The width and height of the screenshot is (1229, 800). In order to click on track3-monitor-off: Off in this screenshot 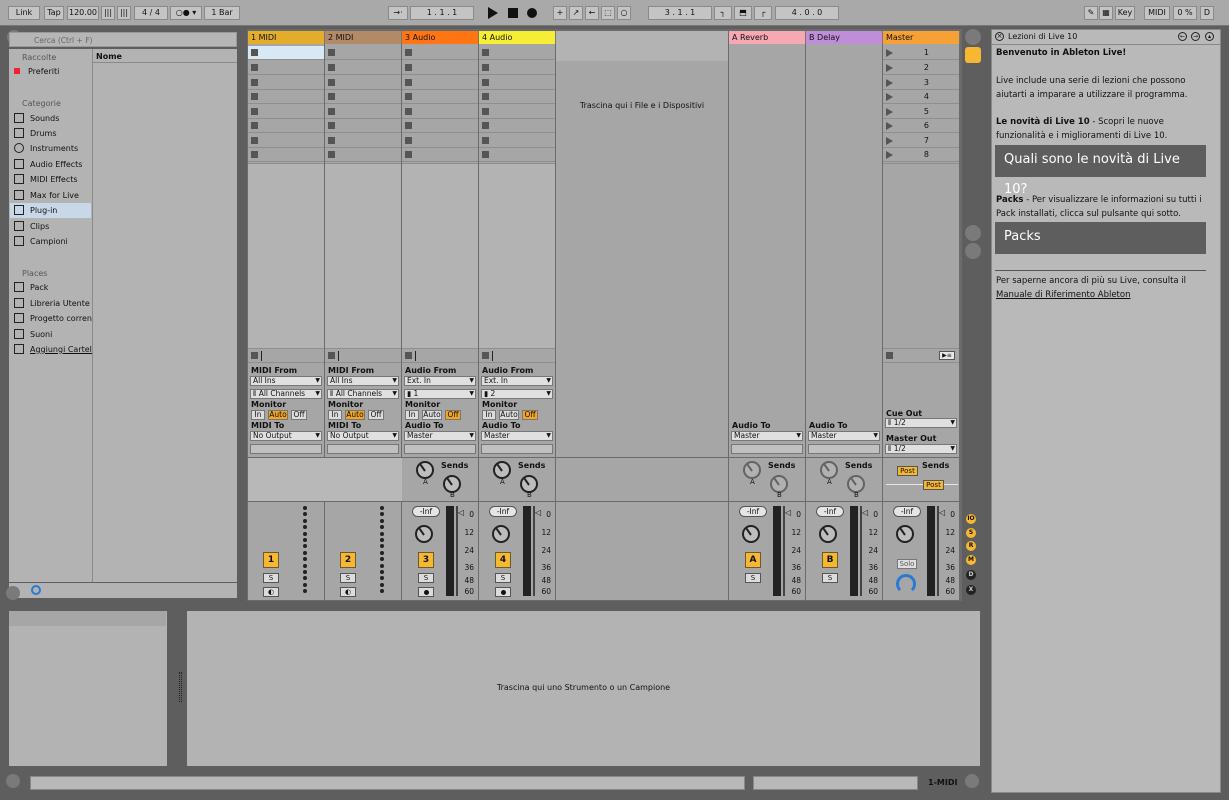, I will do `click(453, 415)`.